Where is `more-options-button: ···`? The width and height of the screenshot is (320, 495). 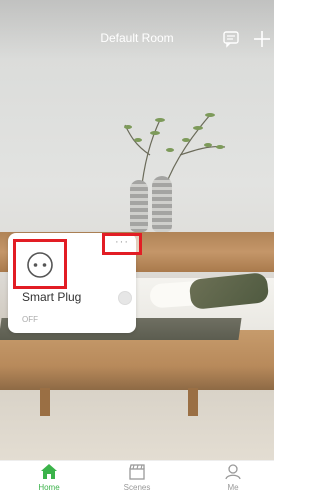 more-options-button: ··· is located at coordinates (122, 244).